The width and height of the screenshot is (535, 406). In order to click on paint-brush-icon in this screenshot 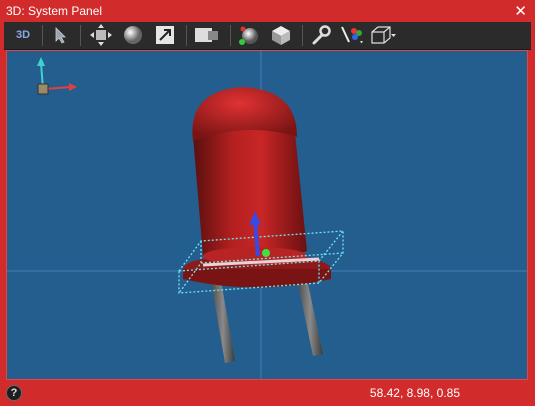, I will do `click(352, 35)`.